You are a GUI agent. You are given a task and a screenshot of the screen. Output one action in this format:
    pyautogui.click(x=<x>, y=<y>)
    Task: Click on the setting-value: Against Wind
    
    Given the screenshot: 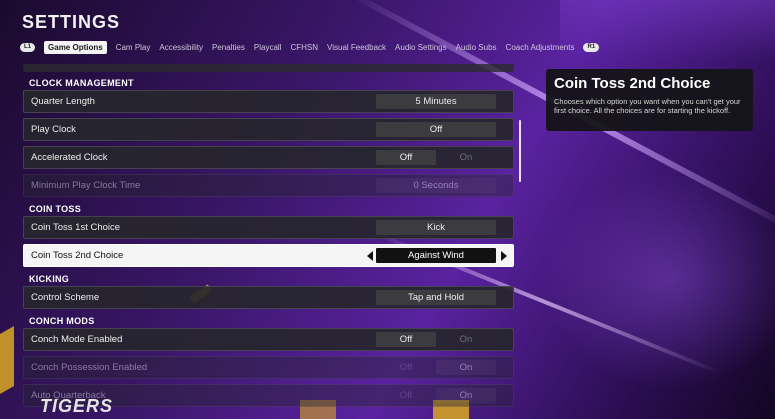 What is the action you would take?
    pyautogui.click(x=436, y=255)
    